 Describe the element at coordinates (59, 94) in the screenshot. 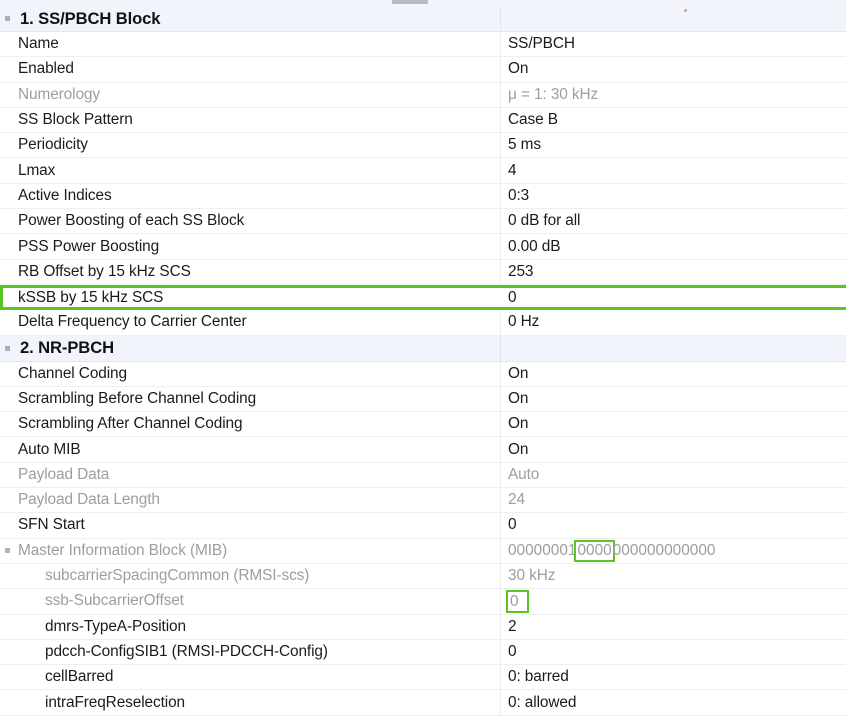

I see `property-name: Numerology` at that location.